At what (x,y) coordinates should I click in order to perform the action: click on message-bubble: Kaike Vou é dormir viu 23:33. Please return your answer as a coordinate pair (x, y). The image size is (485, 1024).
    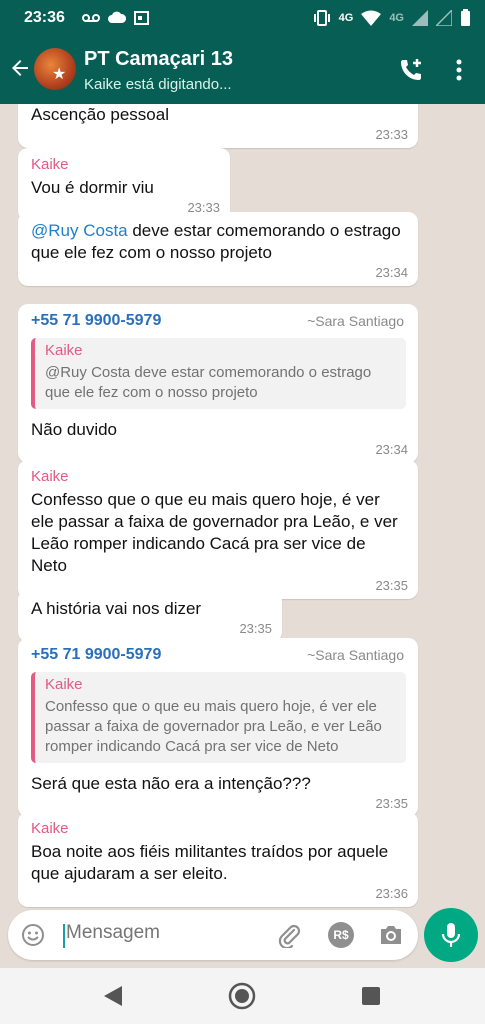
    Looking at the image, I should click on (124, 184).